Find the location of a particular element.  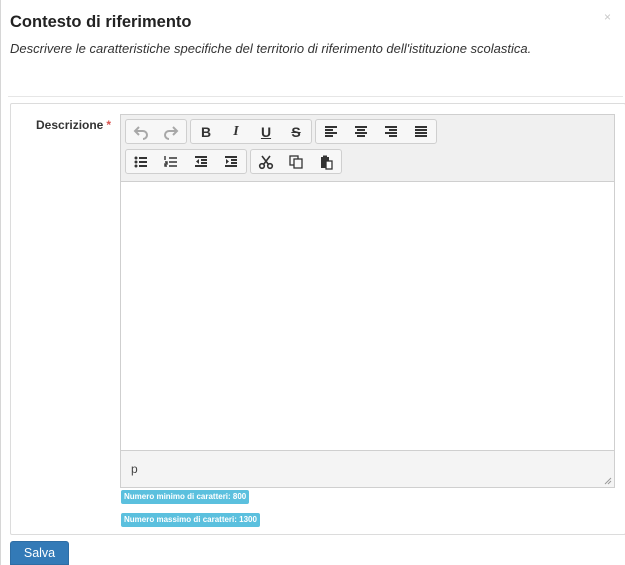

format-group: B I U S is located at coordinates (251, 131).